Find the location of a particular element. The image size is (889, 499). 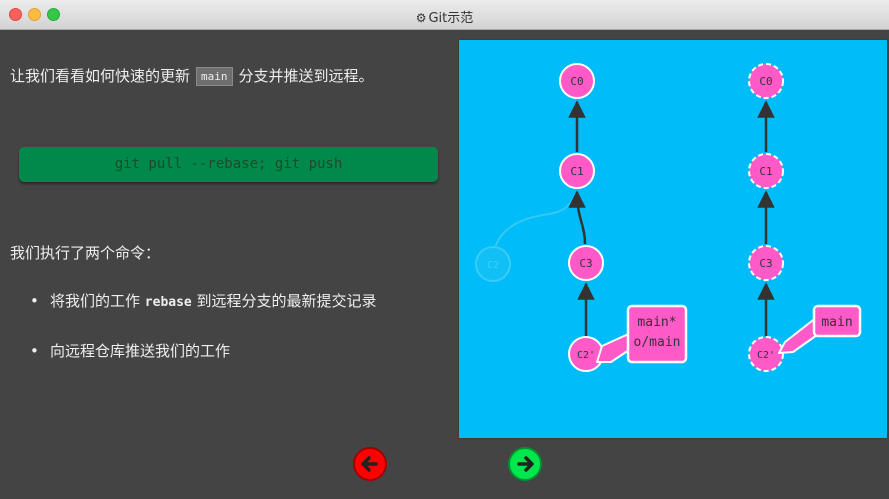

remote-commit-c0: C0 is located at coordinates (766, 81).